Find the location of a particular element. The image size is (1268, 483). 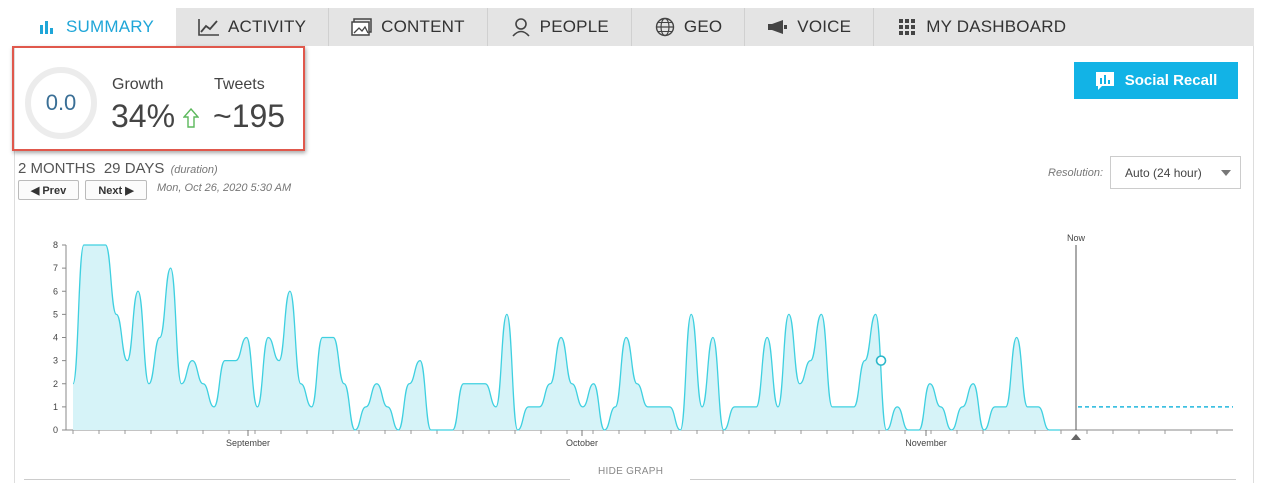

tab-label: ACTIVITY is located at coordinates (267, 26).